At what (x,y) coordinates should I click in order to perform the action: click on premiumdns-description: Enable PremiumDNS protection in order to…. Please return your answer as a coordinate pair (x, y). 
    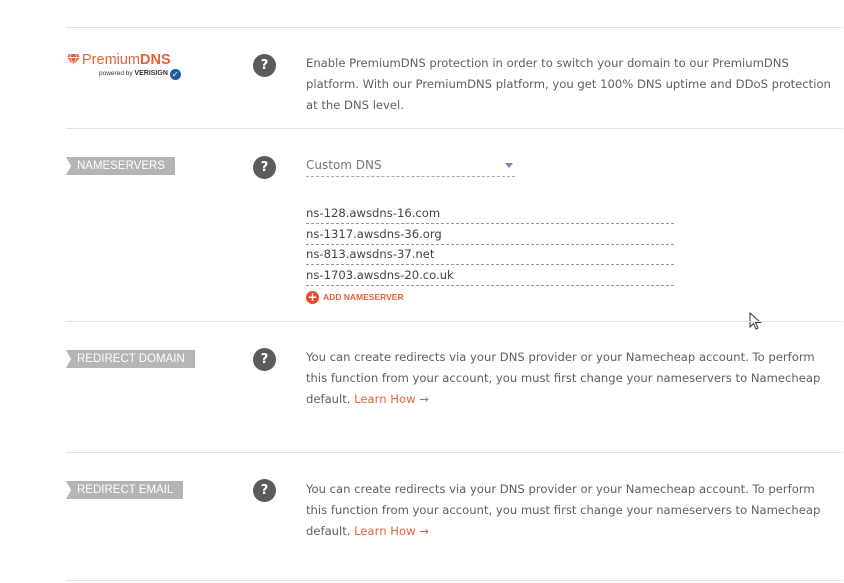
    Looking at the image, I should click on (568, 84).